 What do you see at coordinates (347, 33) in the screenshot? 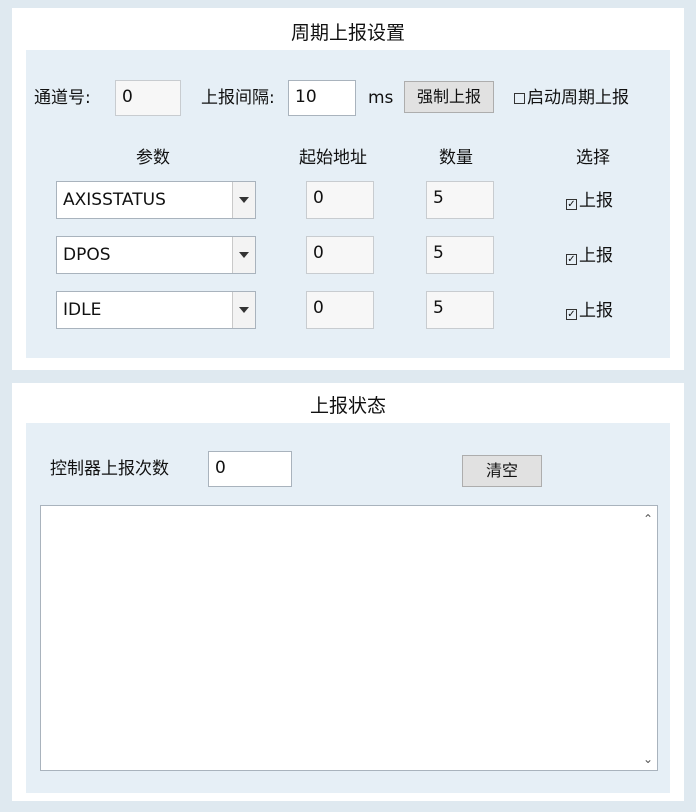
I see `periodic-settings-title: 周期上报设置` at bounding box center [347, 33].